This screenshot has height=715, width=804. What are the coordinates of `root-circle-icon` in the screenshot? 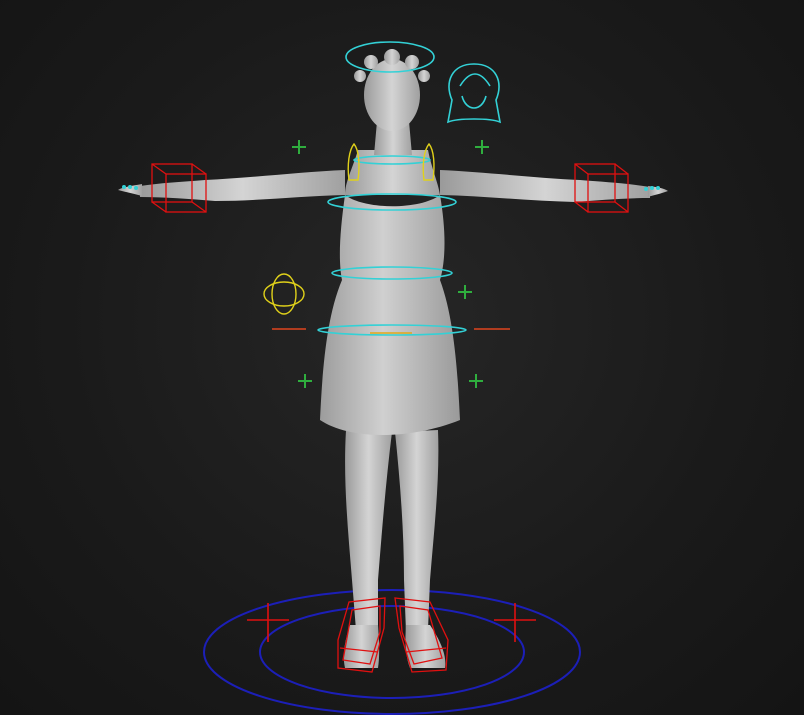 It's located at (392, 652).